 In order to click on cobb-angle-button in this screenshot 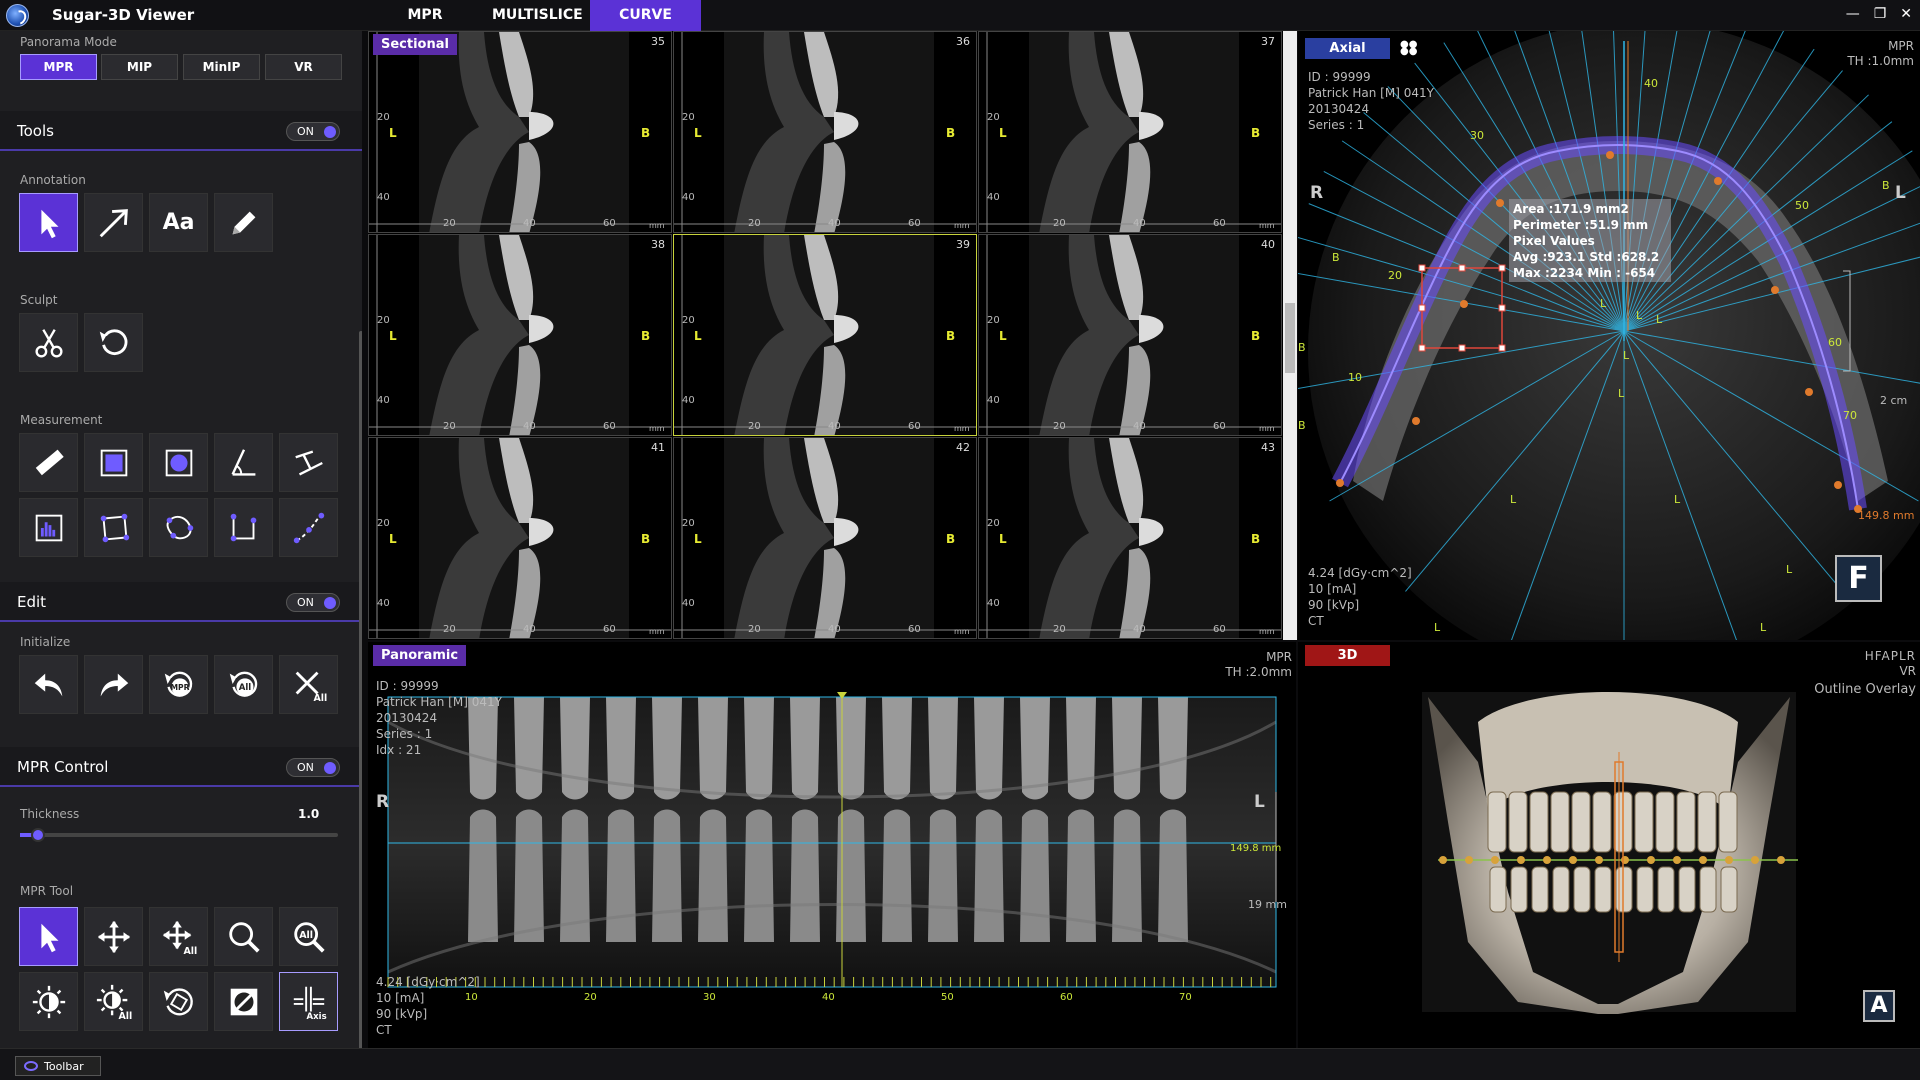, I will do `click(308, 462)`.